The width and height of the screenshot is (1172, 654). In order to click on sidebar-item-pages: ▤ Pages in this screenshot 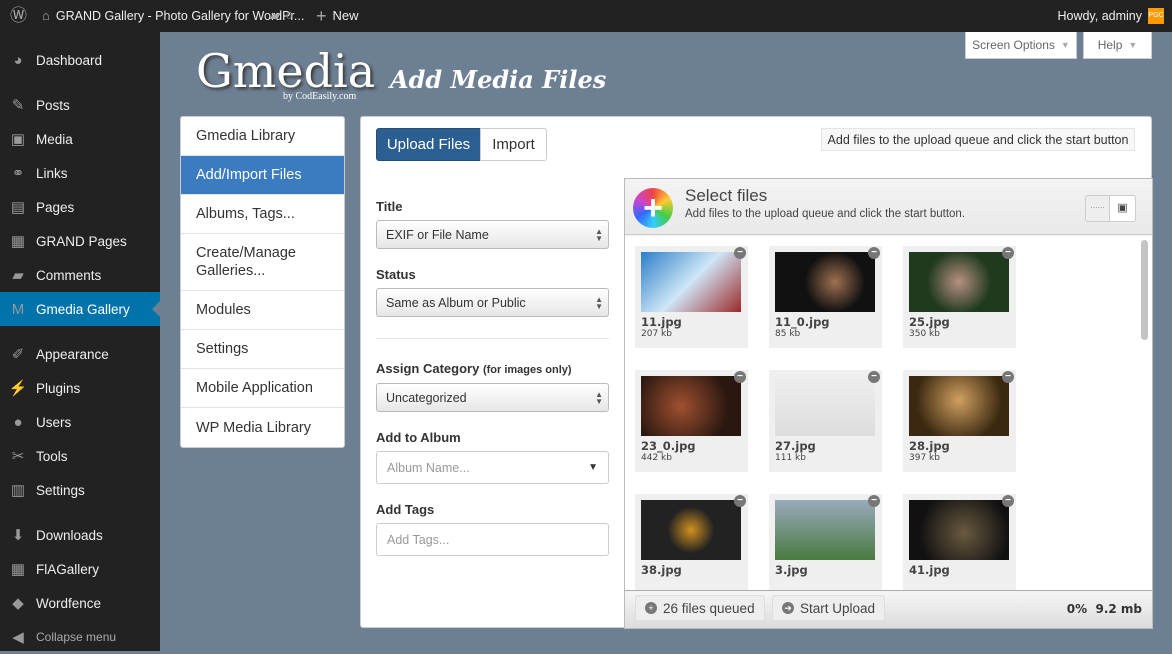, I will do `click(80, 207)`.